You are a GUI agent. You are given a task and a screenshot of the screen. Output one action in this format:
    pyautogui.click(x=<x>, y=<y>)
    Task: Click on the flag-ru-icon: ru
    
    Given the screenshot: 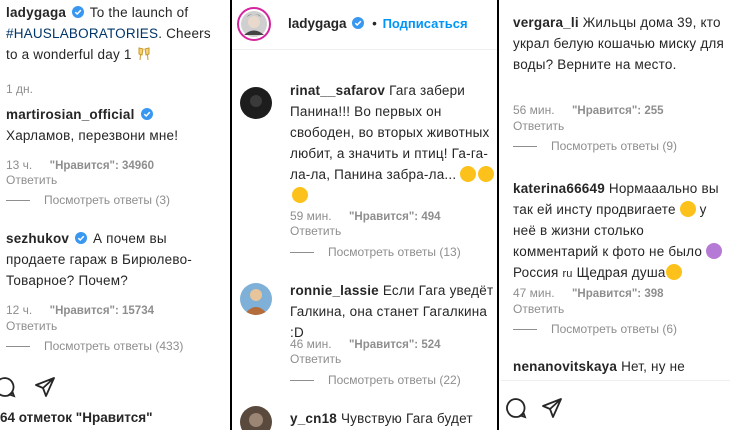 What is the action you would take?
    pyautogui.click(x=567, y=274)
    